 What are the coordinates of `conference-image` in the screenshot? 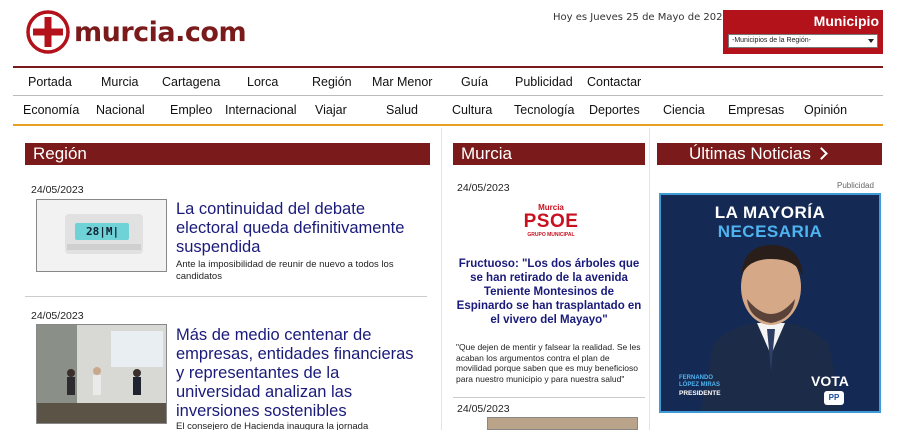 It's located at (101, 374).